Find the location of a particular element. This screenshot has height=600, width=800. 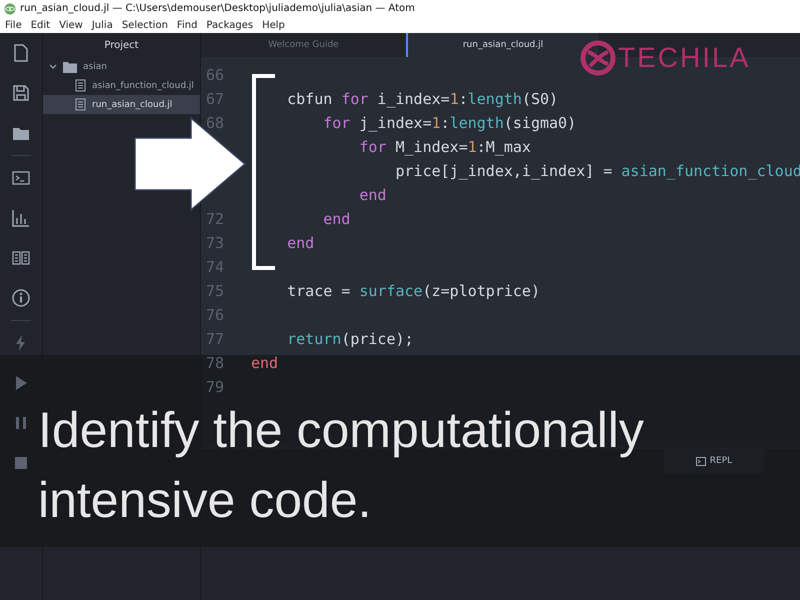

code-line: return(price); is located at coordinates (350, 339).